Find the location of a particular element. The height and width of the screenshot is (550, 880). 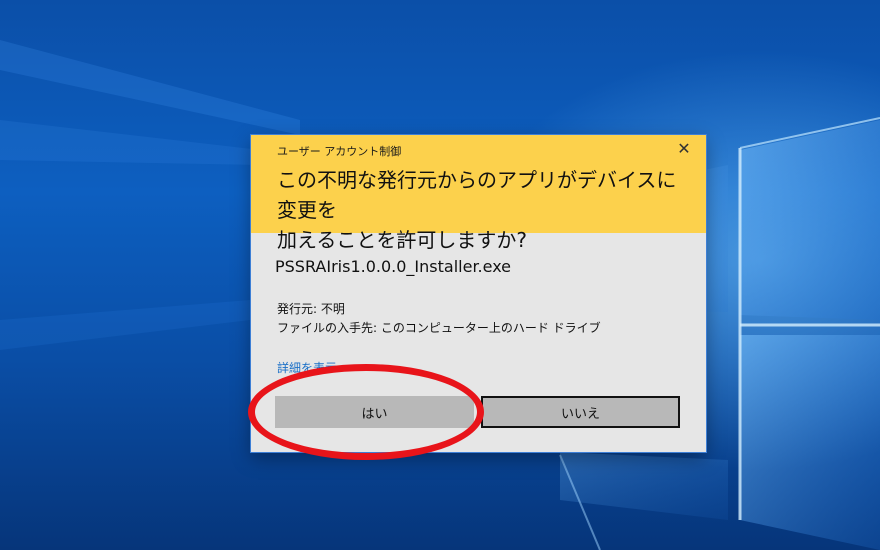

dialog-question: この不明な発行元からのアプリがデバイスに変更を 加えることを許可しますか? is located at coordinates (477, 210).